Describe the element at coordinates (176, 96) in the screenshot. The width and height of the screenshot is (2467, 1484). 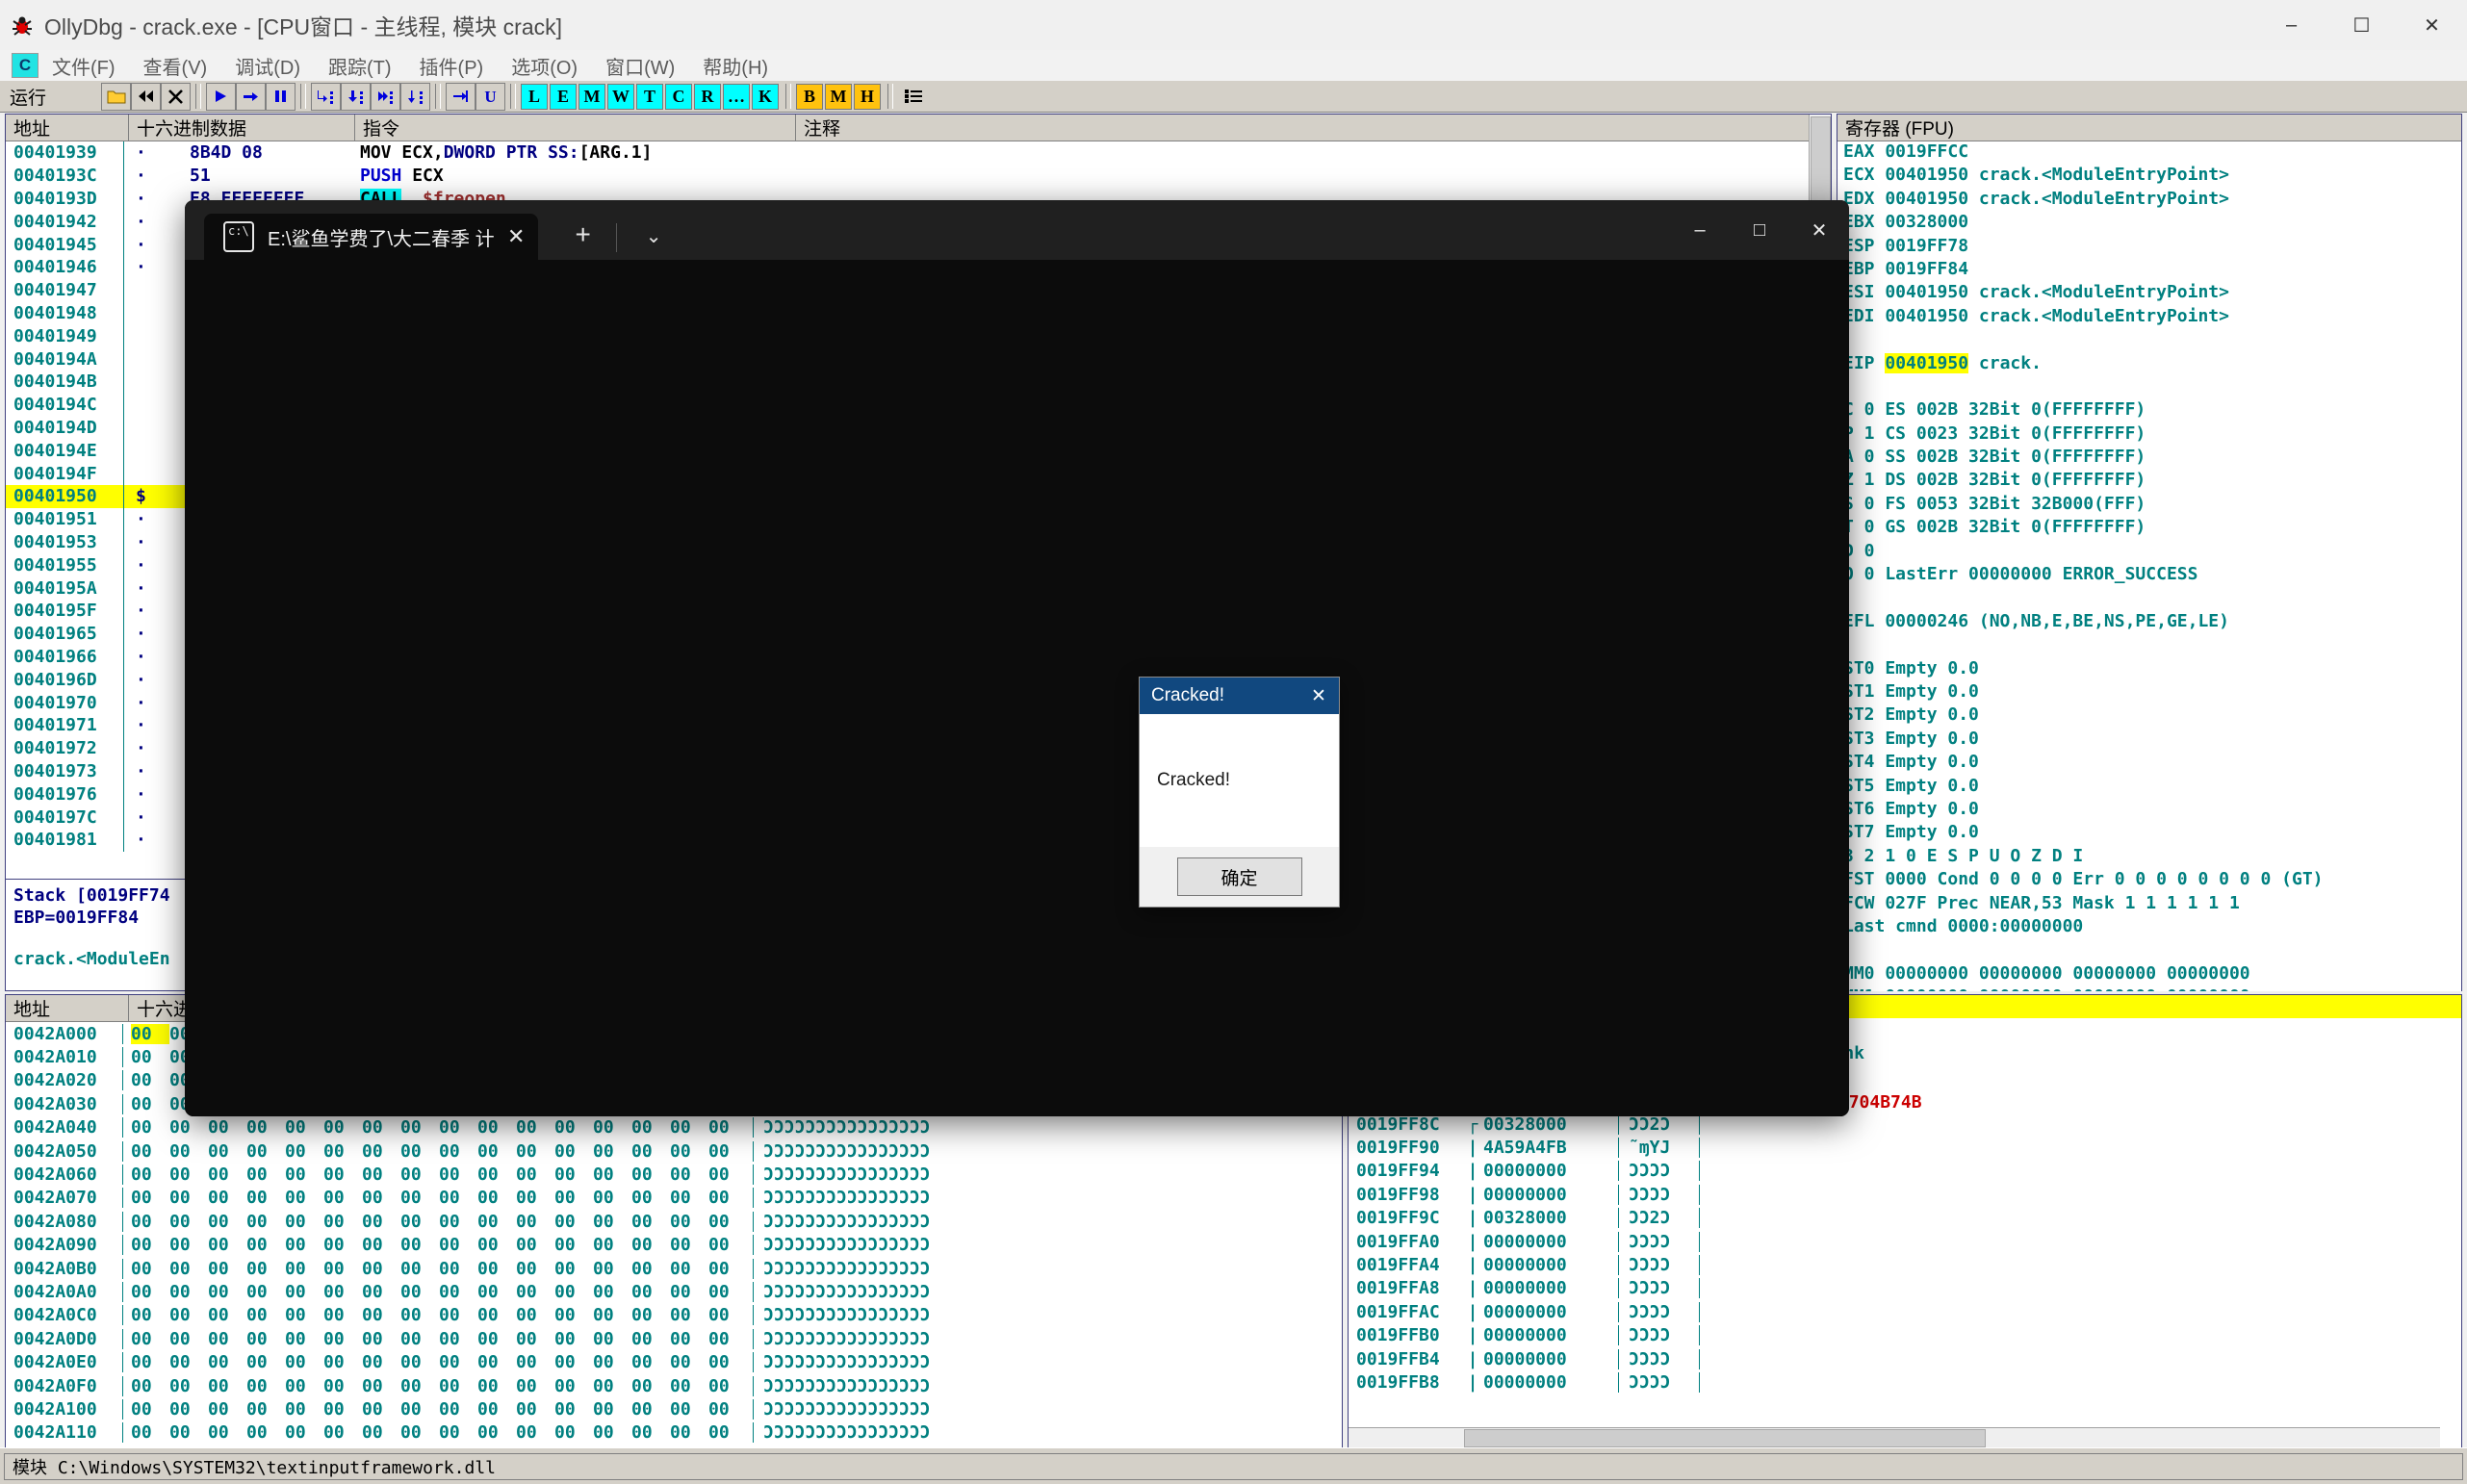
I see `close-program-icon` at that location.